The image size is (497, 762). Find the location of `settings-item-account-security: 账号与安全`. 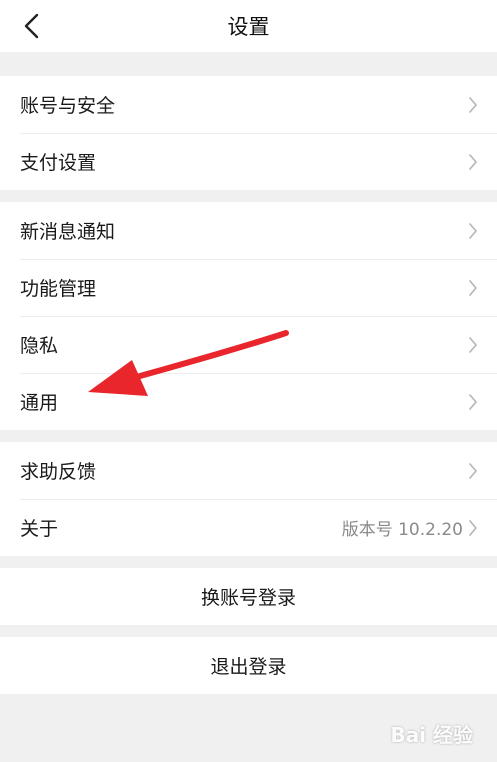

settings-item-account-security: 账号与安全 is located at coordinates (248, 104).